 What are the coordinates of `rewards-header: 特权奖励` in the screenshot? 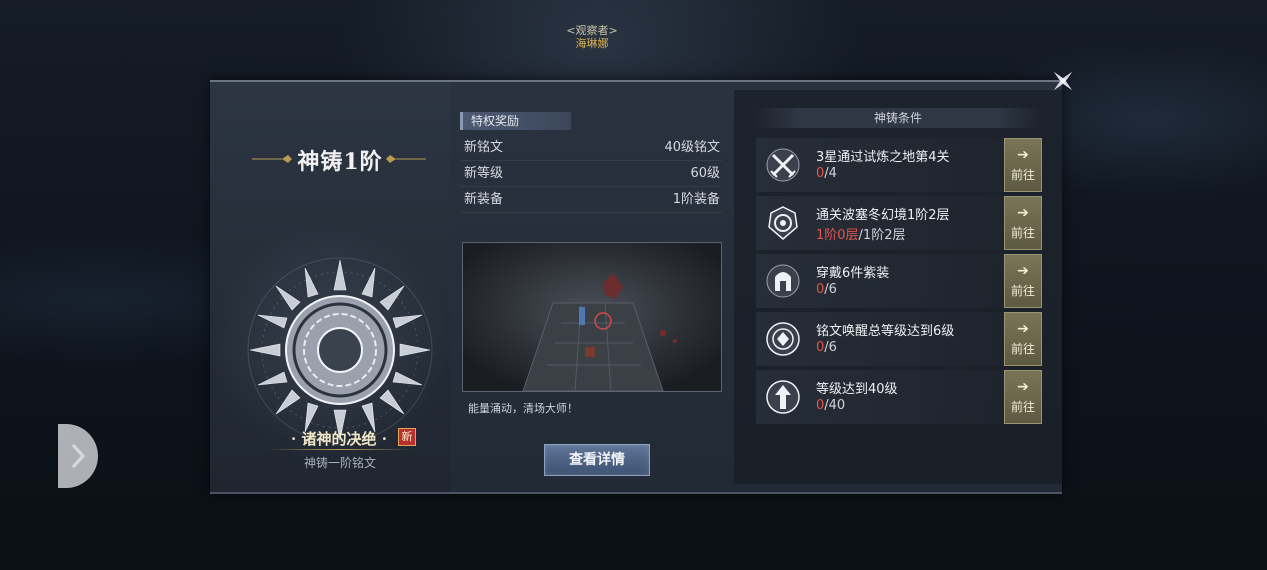 It's located at (515, 121).